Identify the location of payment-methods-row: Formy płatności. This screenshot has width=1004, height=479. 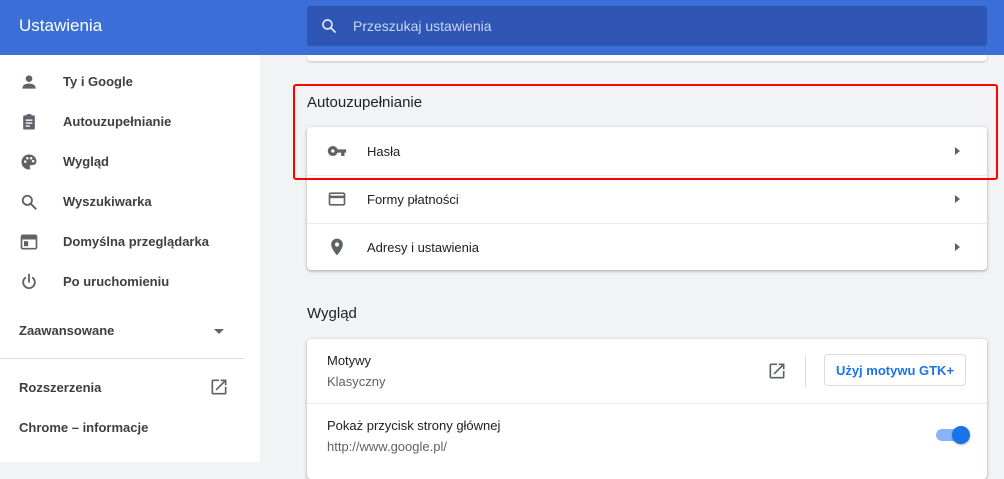
(647, 199).